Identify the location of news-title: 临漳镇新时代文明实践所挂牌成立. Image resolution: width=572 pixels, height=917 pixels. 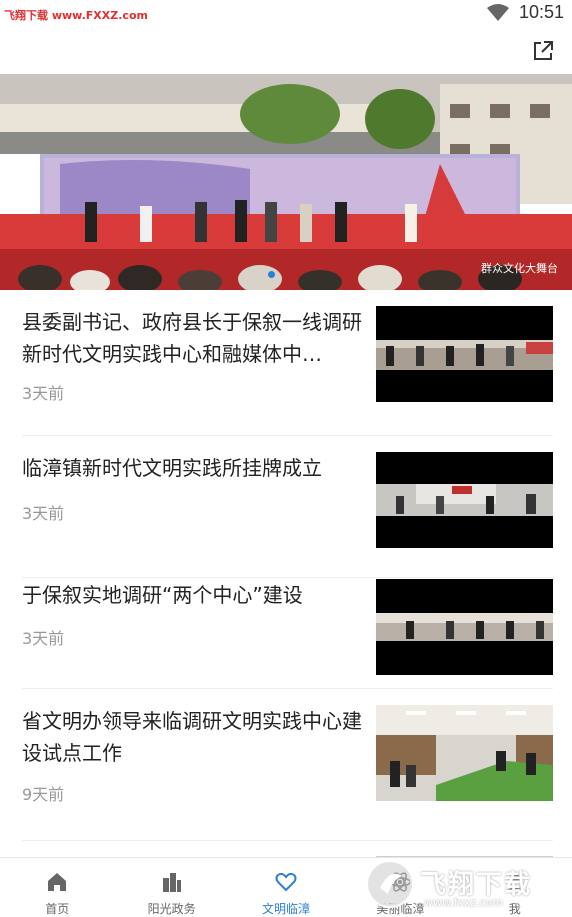
(172, 468).